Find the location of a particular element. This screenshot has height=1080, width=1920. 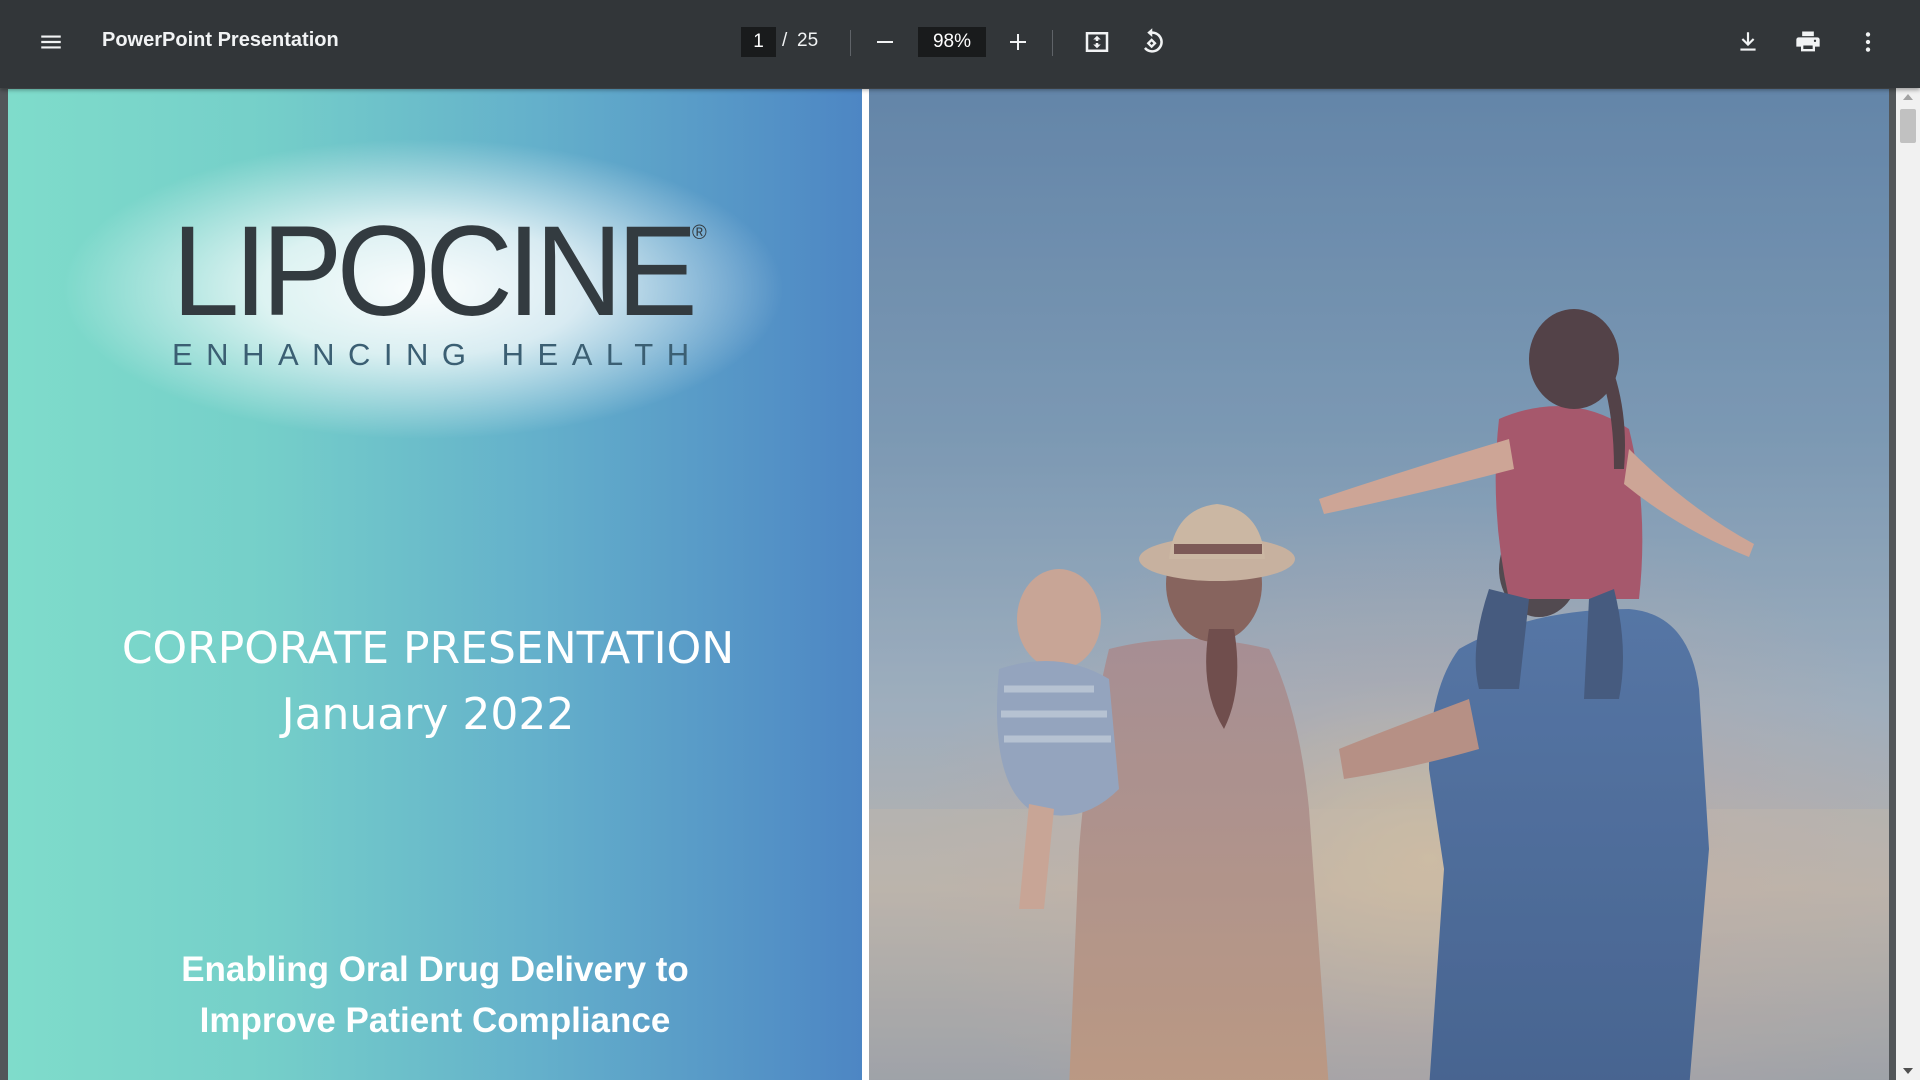

scrollbar-thumb is located at coordinates (1908, 126).